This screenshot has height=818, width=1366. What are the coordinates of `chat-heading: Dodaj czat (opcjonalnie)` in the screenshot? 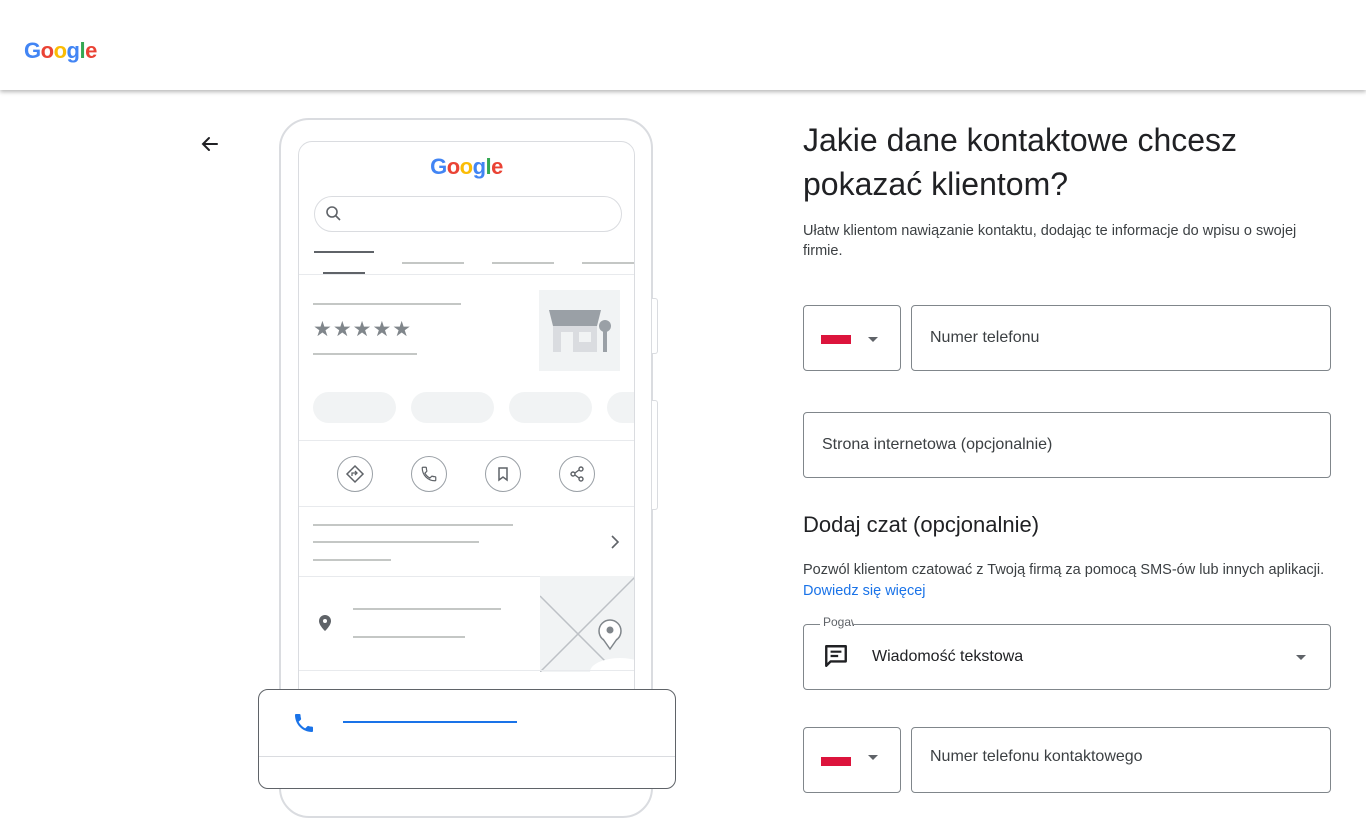 It's located at (921, 524).